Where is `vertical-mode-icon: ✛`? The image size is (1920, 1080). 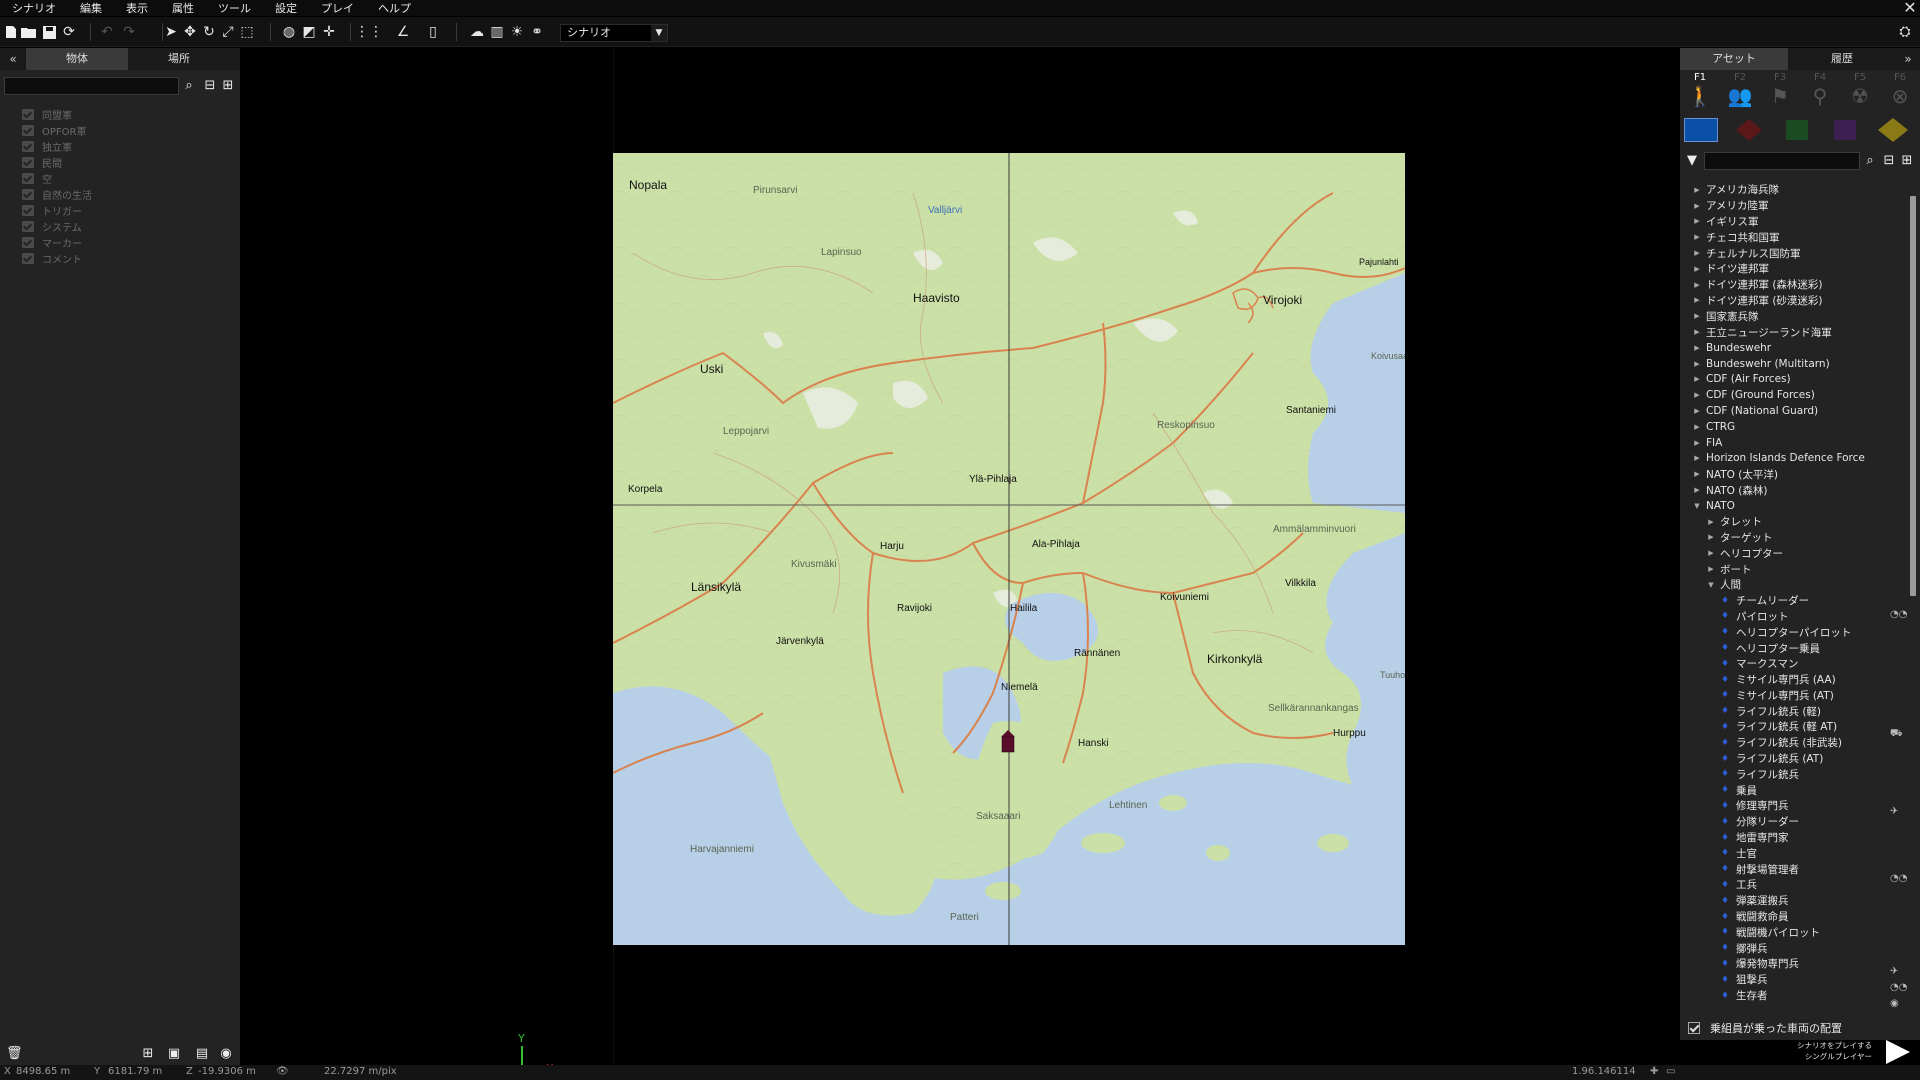 vertical-mode-icon: ✛ is located at coordinates (329, 32).